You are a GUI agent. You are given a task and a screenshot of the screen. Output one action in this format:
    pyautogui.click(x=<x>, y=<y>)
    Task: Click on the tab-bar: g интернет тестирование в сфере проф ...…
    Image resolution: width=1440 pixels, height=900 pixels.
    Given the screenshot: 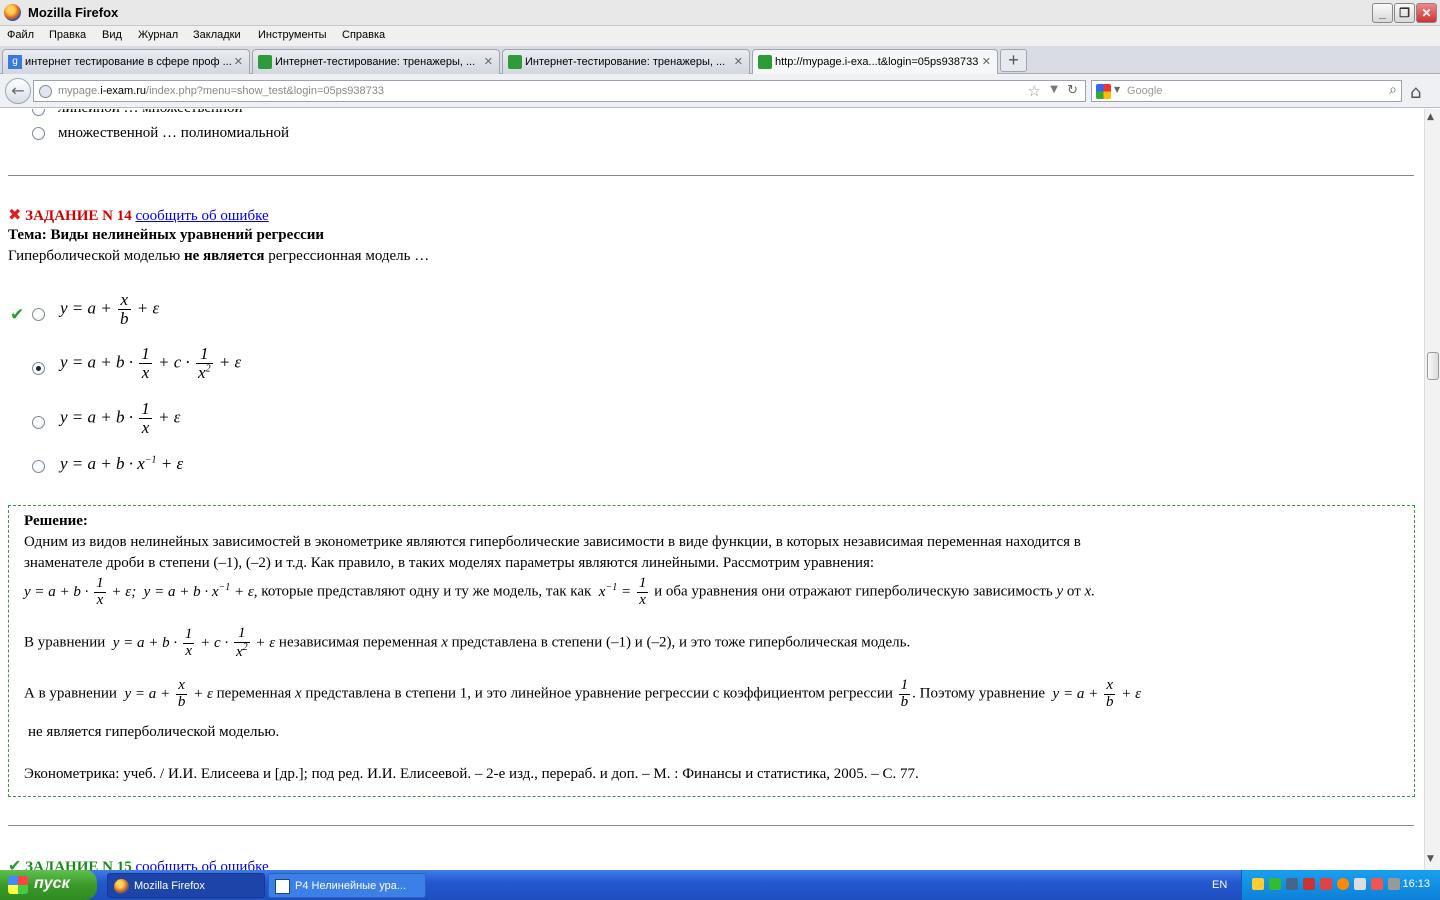 What is the action you would take?
    pyautogui.click(x=720, y=60)
    